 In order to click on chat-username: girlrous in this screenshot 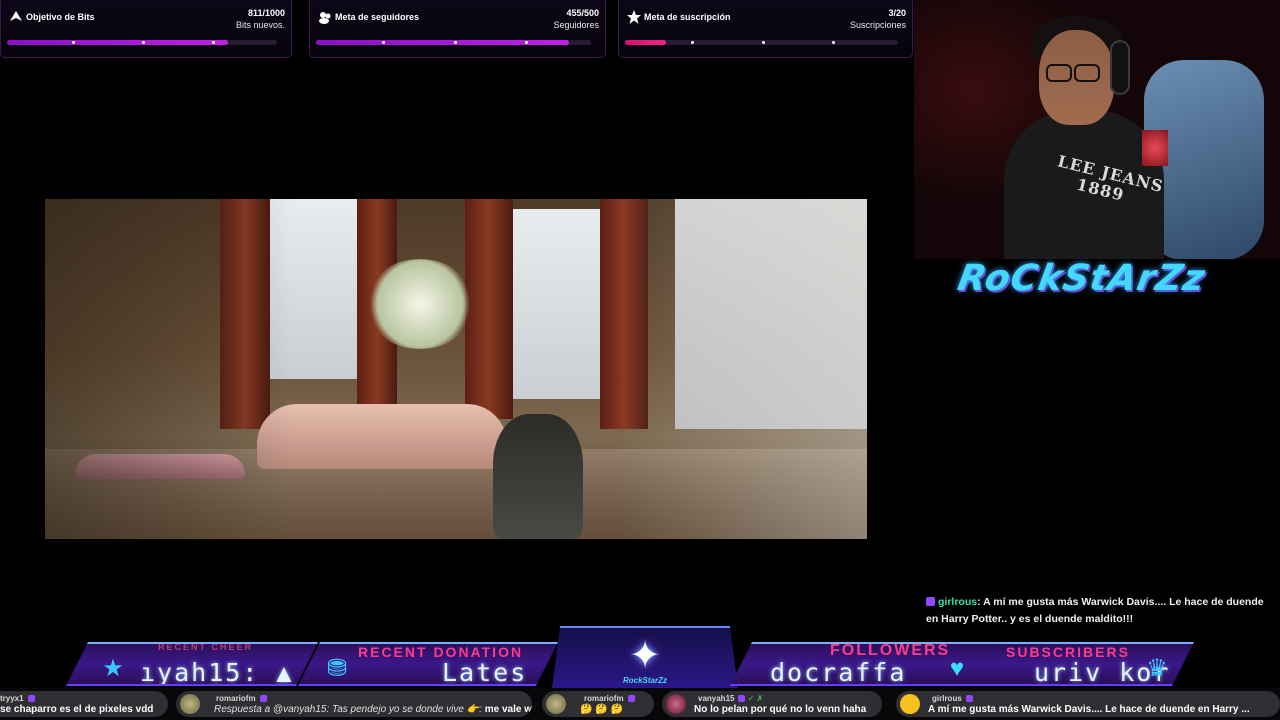, I will do `click(957, 602)`.